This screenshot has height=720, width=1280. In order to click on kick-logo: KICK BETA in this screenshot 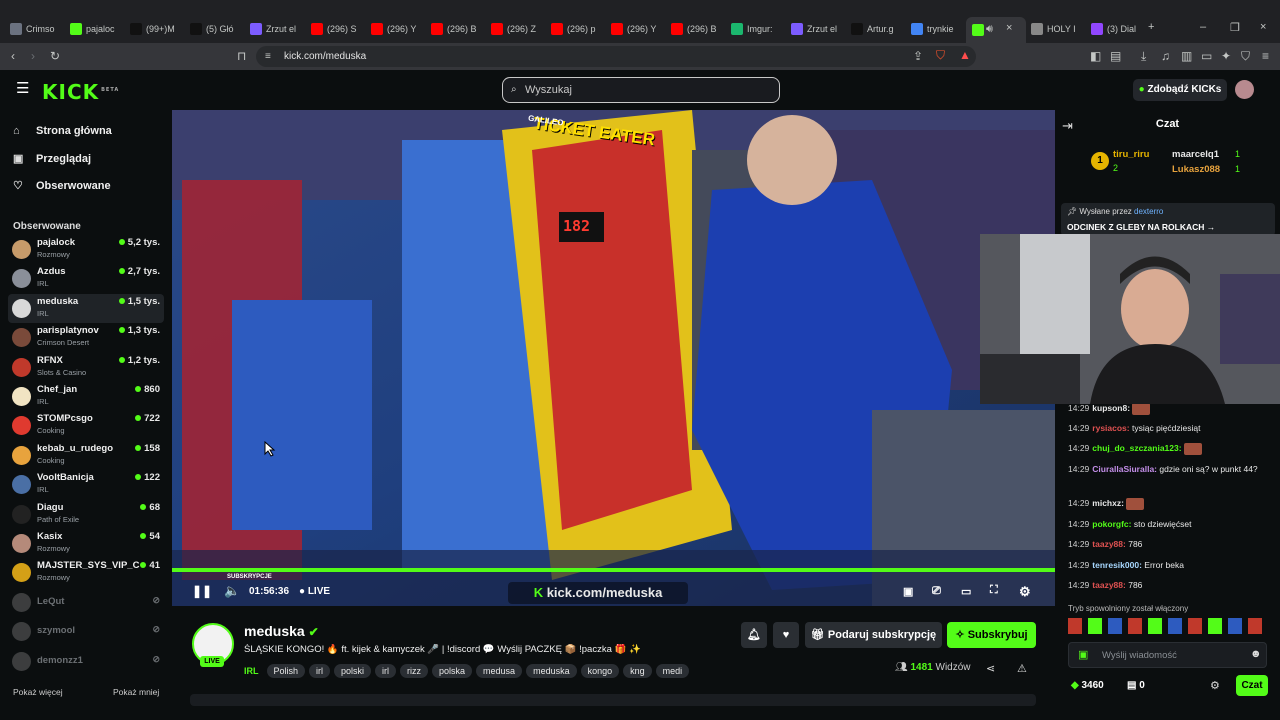, I will do `click(80, 92)`.